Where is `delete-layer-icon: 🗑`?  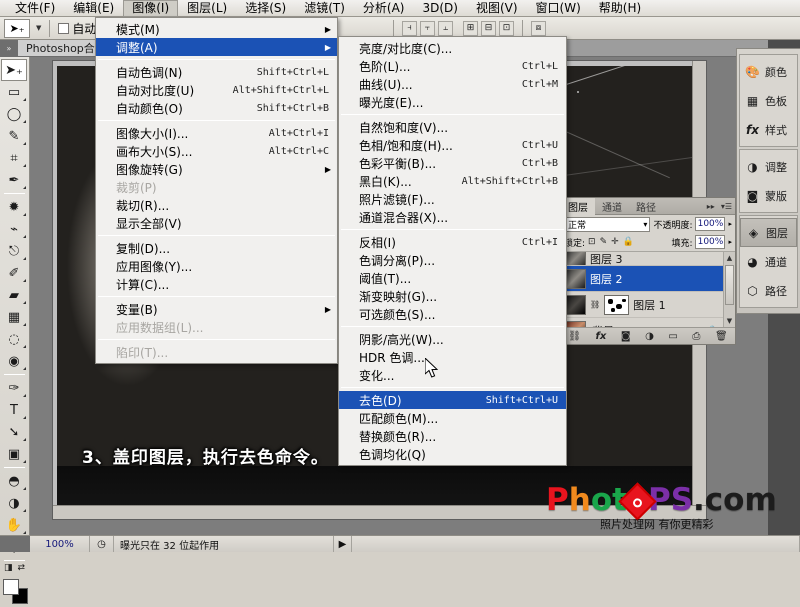
delete-layer-icon: 🗑 is located at coordinates (721, 336).